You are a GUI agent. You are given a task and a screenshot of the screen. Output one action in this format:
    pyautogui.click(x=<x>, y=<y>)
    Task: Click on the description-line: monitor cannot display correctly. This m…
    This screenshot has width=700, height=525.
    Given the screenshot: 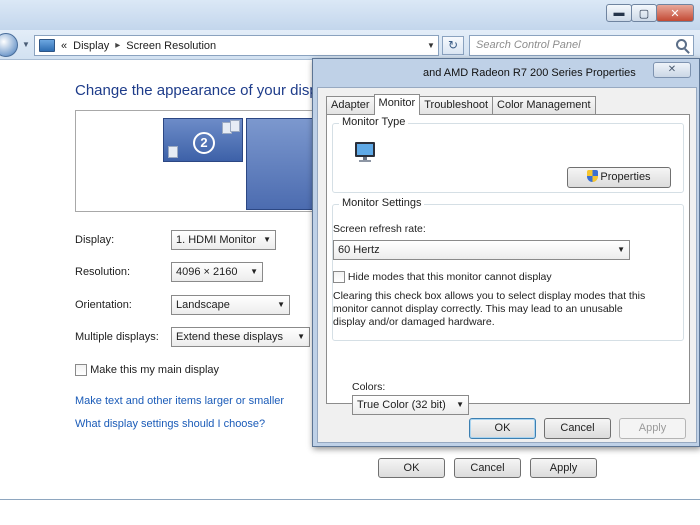 What is the action you would take?
    pyautogui.click(x=478, y=309)
    